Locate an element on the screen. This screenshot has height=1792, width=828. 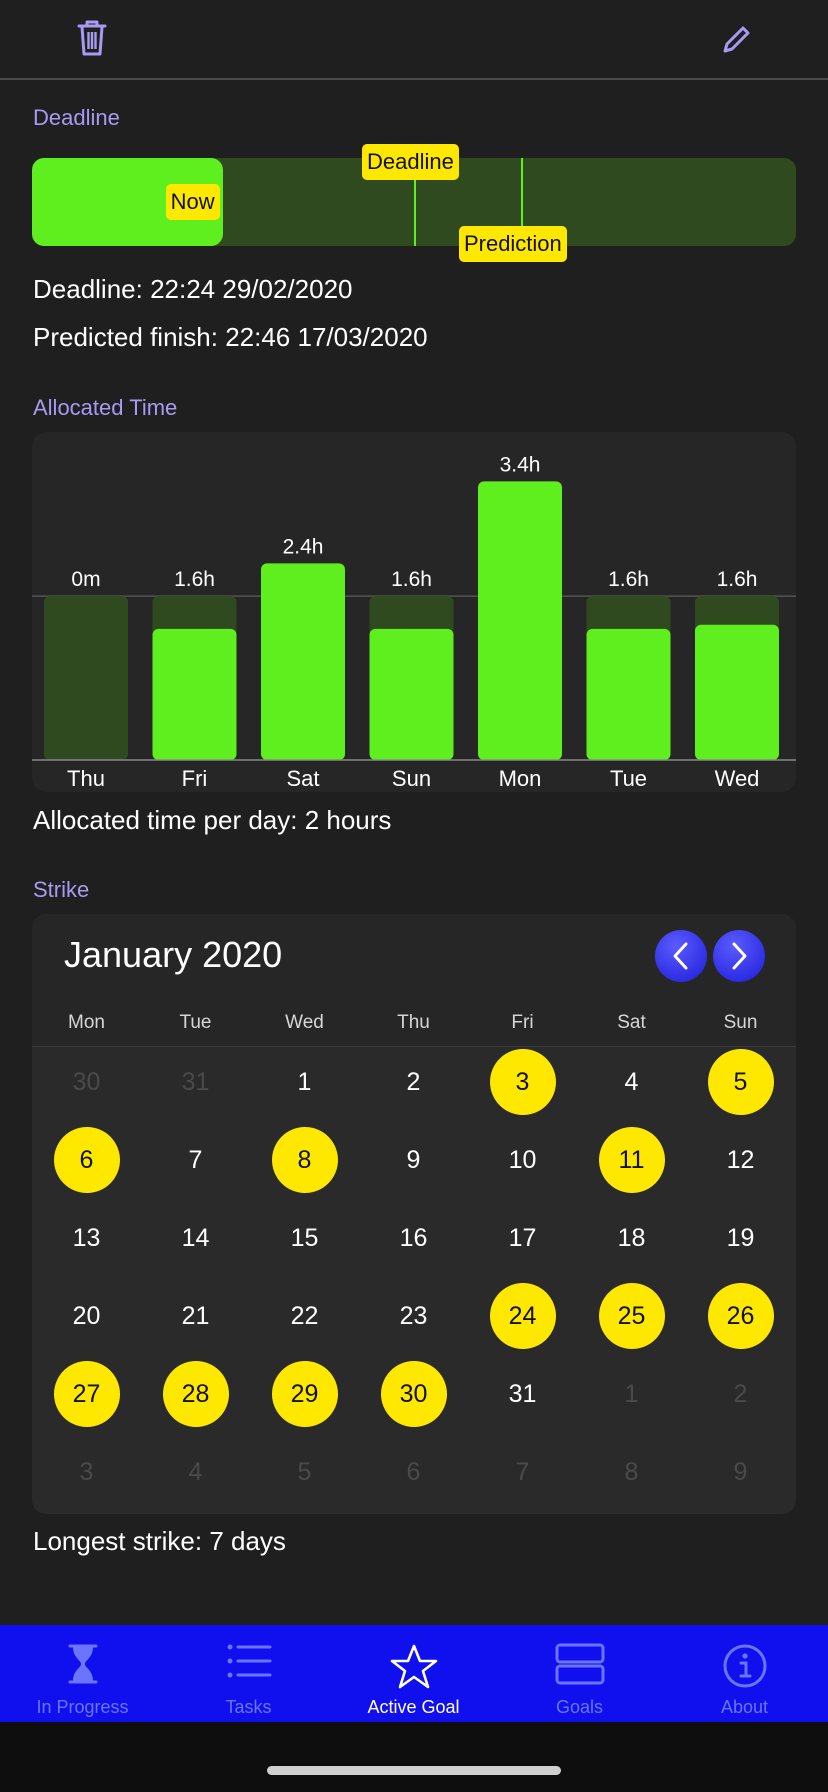
calendar-header: January 2020 is located at coordinates (414, 957).